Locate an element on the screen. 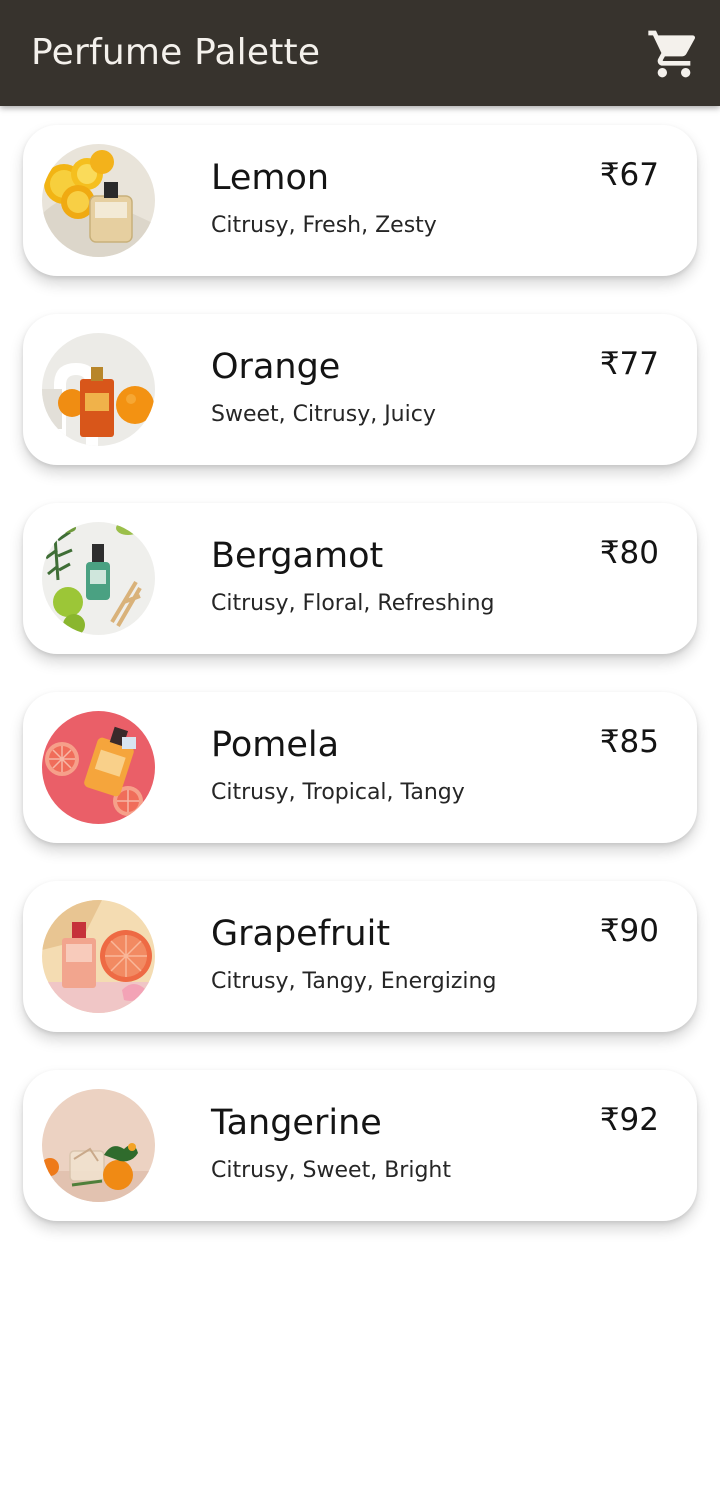  product-price: ₹77 is located at coordinates (629, 364).